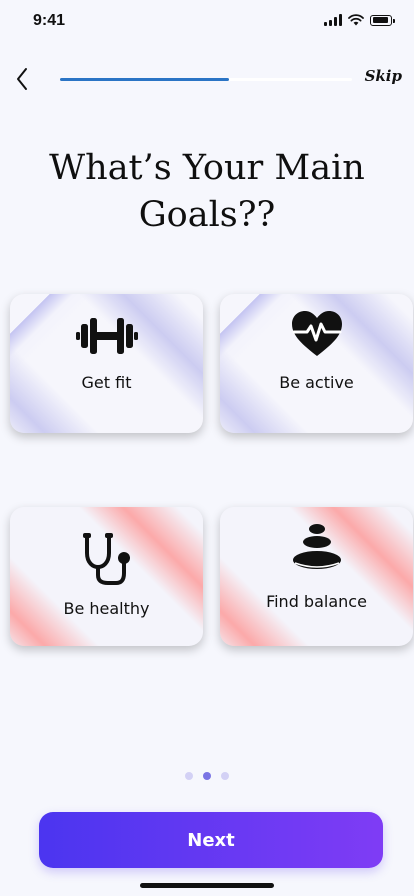  What do you see at coordinates (316, 601) in the screenshot?
I see `goal-label: Find balance` at bounding box center [316, 601].